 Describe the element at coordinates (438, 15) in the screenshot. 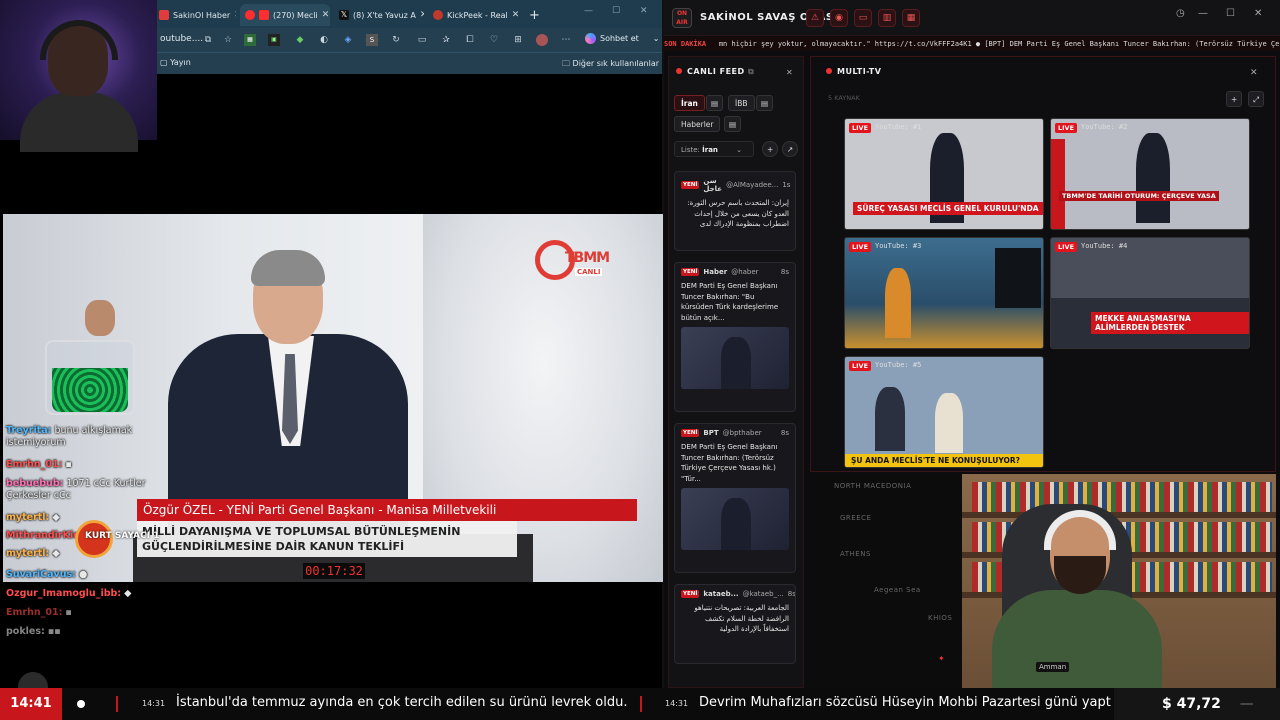

I see `tab-favicon-icon` at that location.